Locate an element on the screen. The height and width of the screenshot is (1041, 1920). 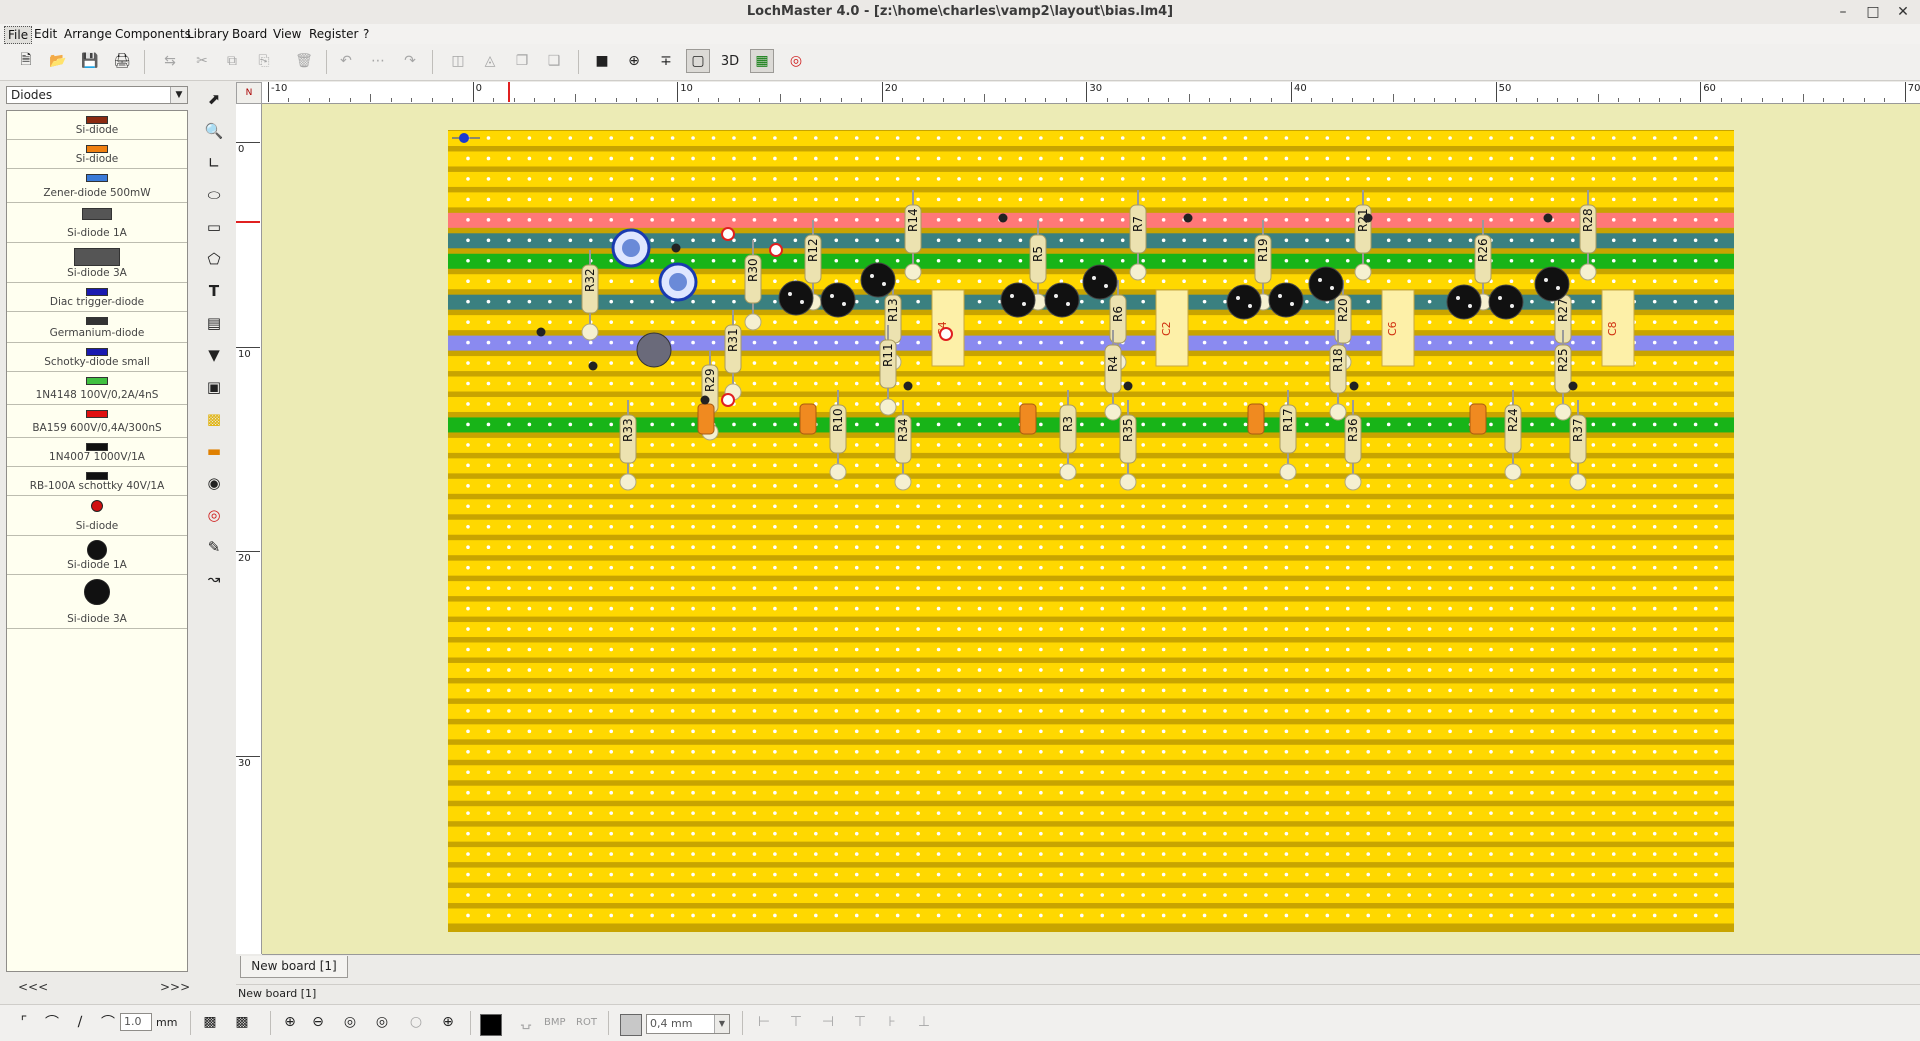
library-prev-button: <<< is located at coordinates (33, 987).